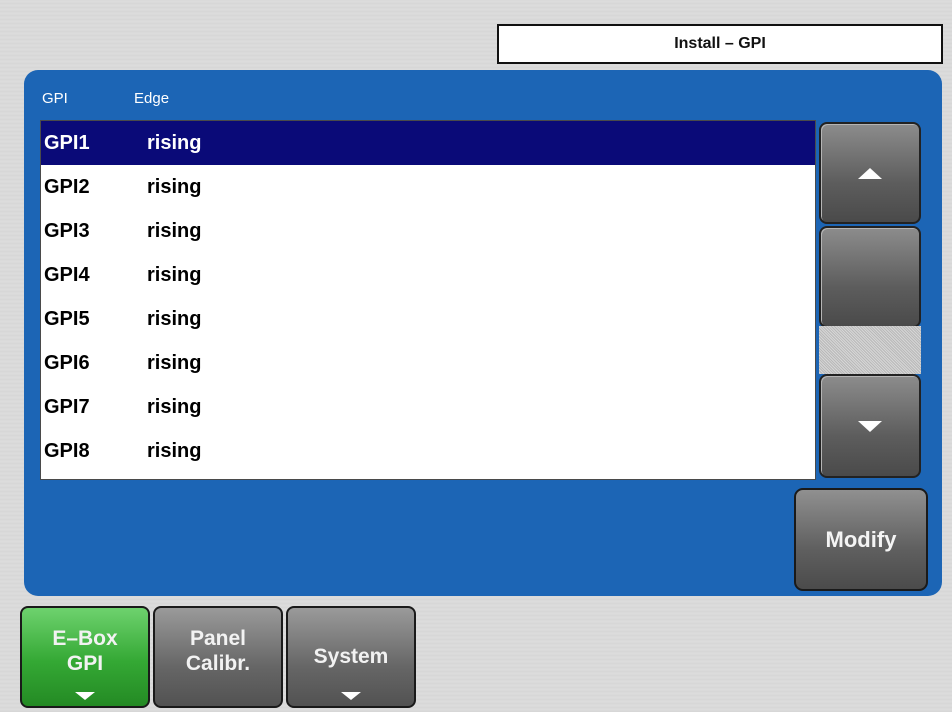 The image size is (952, 712). What do you see at coordinates (428, 187) in the screenshot?
I see `gpi-row-2: GPI2 rising` at bounding box center [428, 187].